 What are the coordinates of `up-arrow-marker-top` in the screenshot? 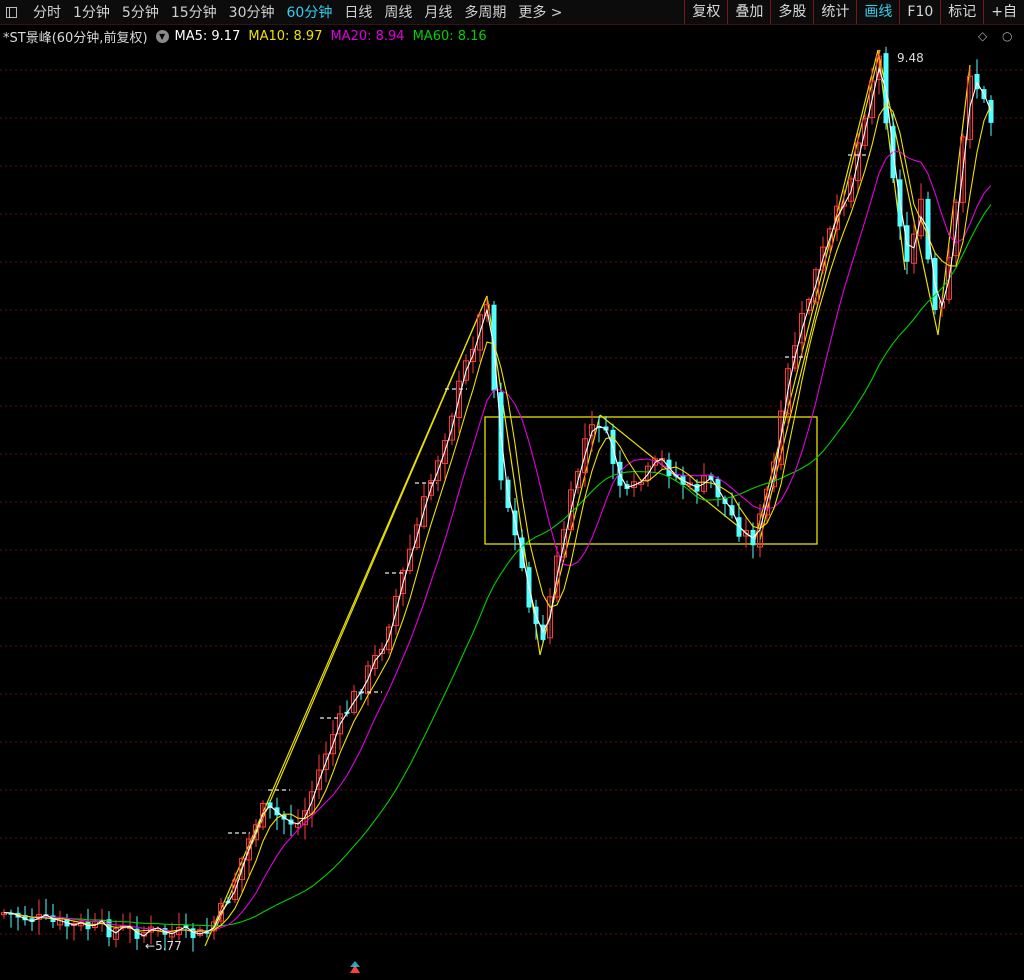 It's located at (355, 964).